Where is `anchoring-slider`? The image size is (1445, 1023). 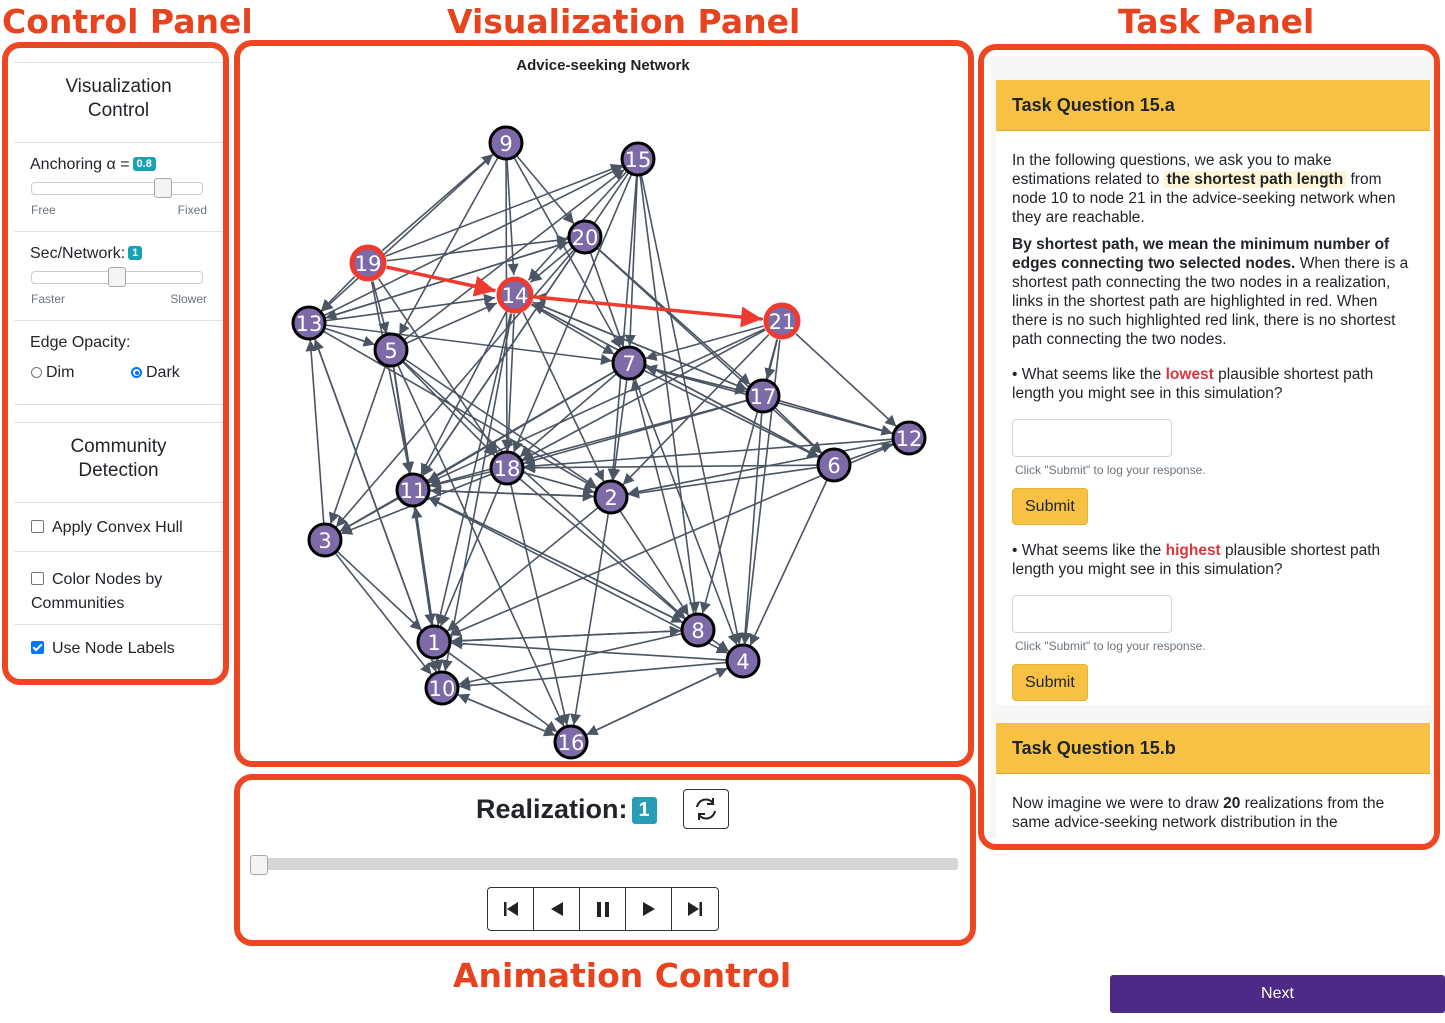 anchoring-slider is located at coordinates (117, 188).